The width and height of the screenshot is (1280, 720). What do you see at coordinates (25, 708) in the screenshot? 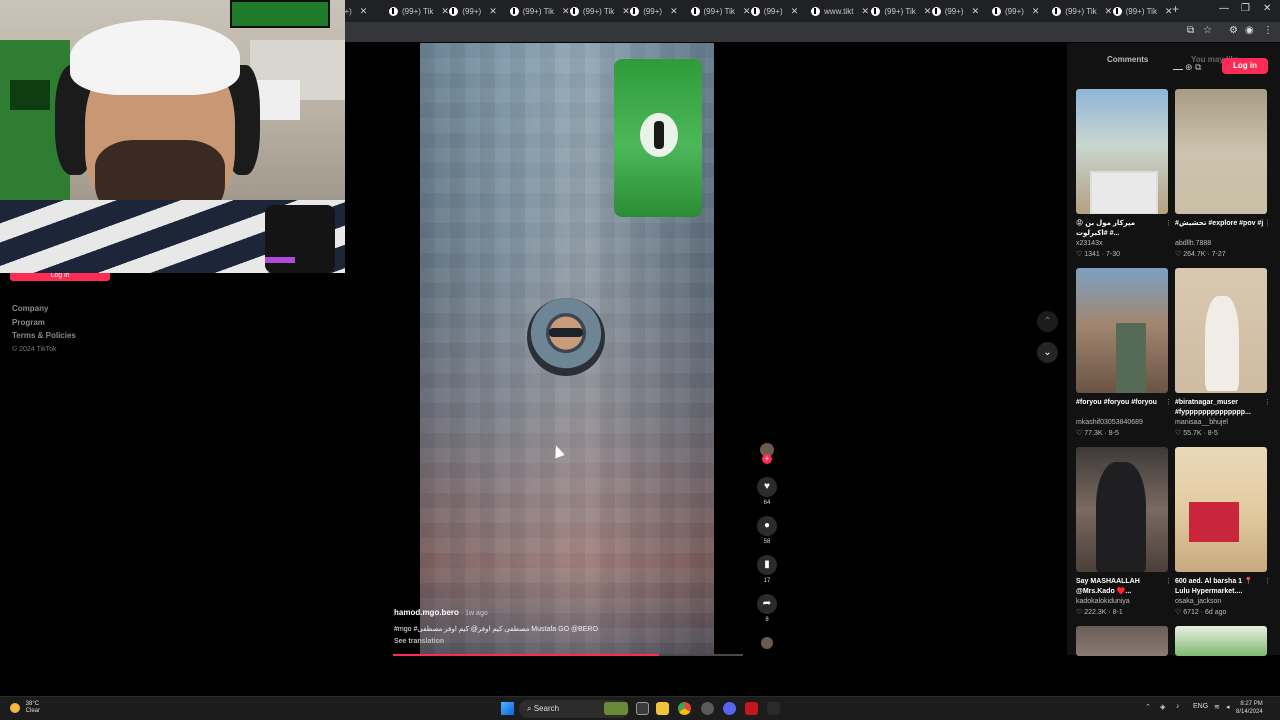
I see `weather-widget: 38°C Clear` at bounding box center [25, 708].